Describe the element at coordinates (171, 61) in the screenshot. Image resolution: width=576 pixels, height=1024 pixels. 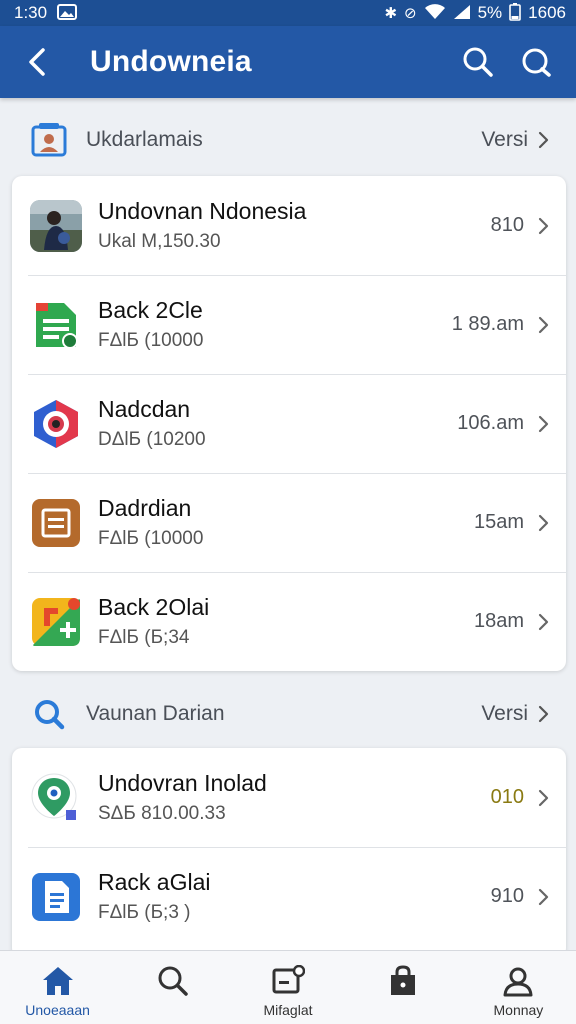
I see `page-title: Undowneia` at that location.